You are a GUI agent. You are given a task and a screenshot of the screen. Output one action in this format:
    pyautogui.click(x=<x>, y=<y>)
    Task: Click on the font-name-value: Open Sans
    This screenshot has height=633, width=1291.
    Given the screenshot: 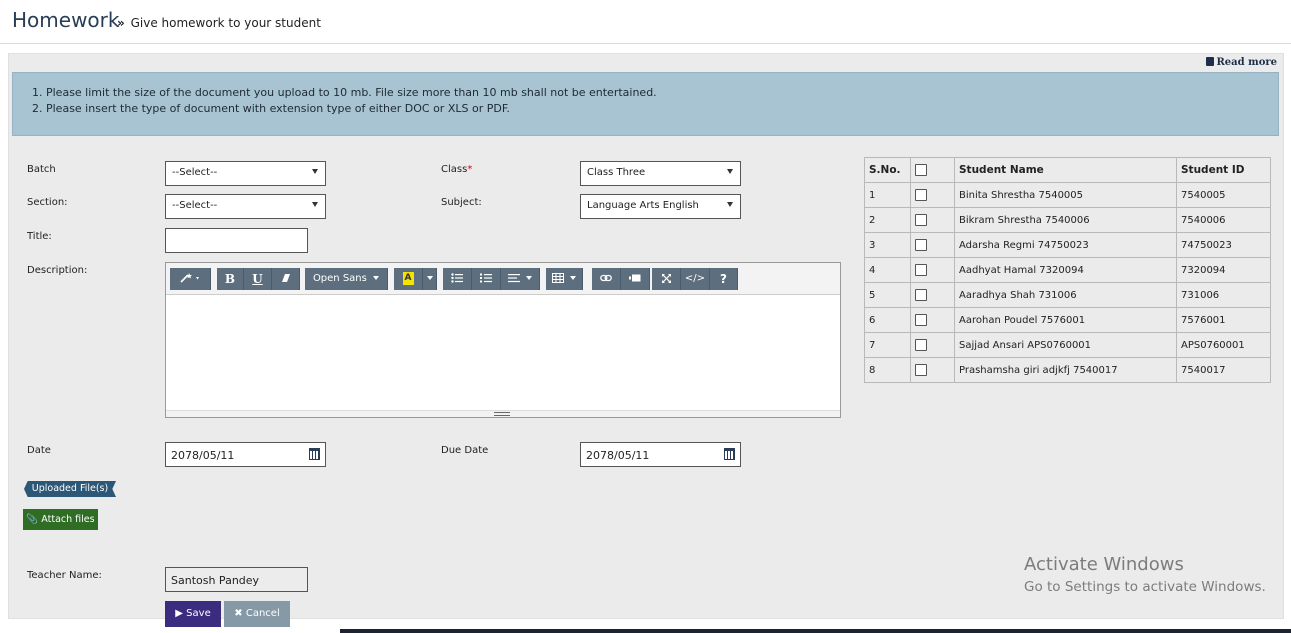 What is the action you would take?
    pyautogui.click(x=339, y=278)
    